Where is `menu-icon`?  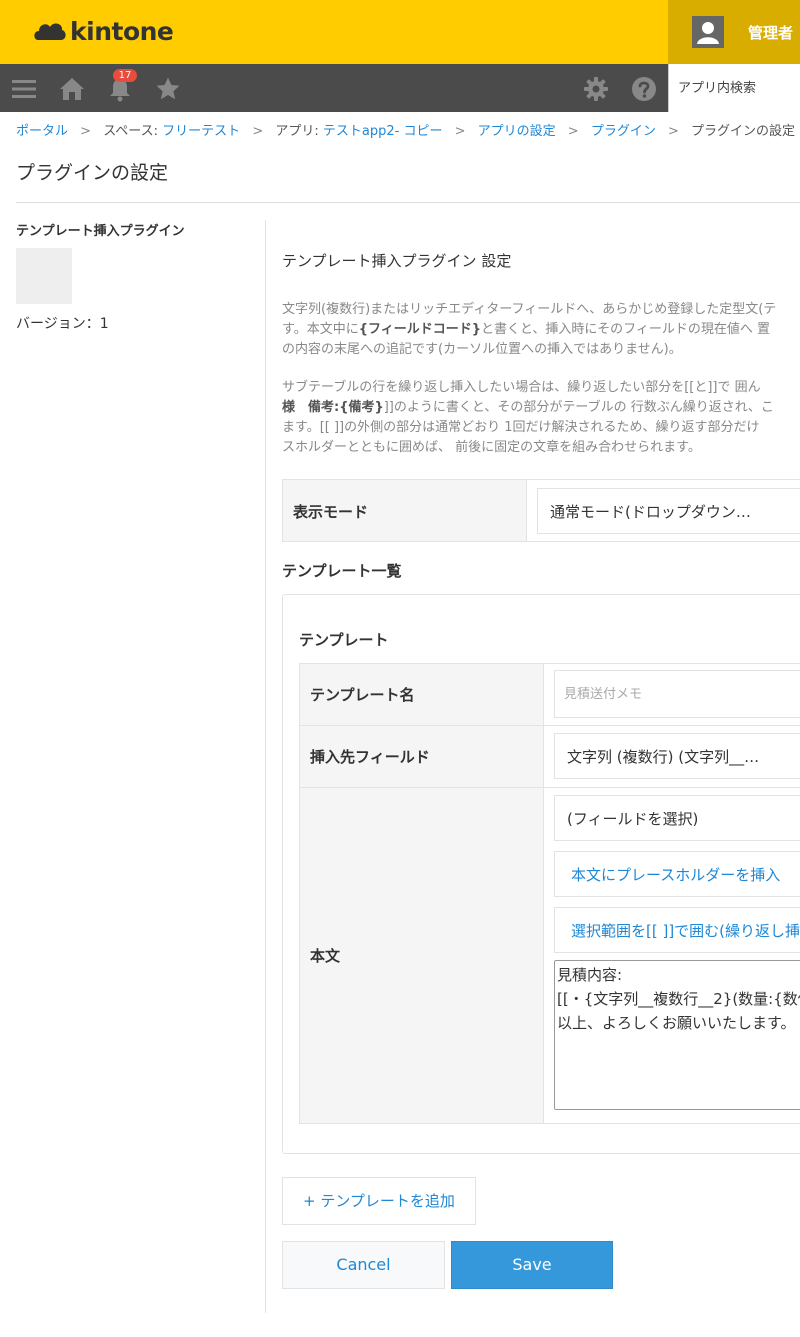 menu-icon is located at coordinates (24, 89).